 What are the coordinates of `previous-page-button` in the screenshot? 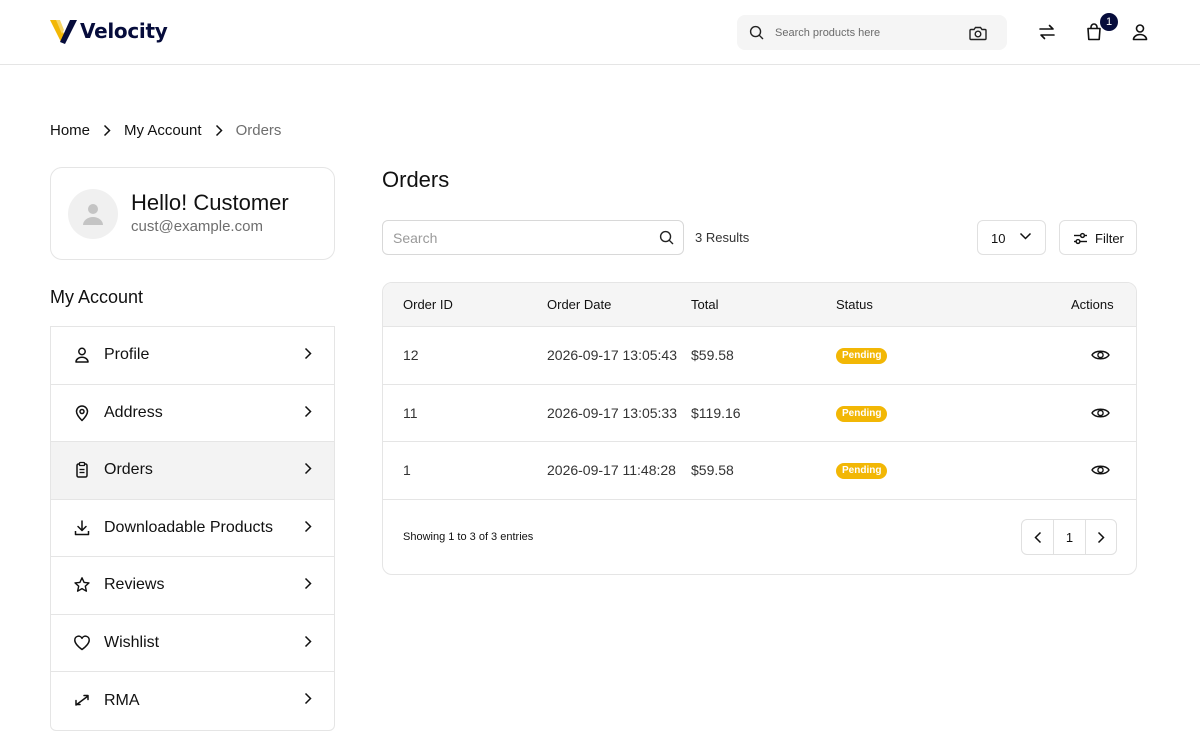 It's located at (1037, 537).